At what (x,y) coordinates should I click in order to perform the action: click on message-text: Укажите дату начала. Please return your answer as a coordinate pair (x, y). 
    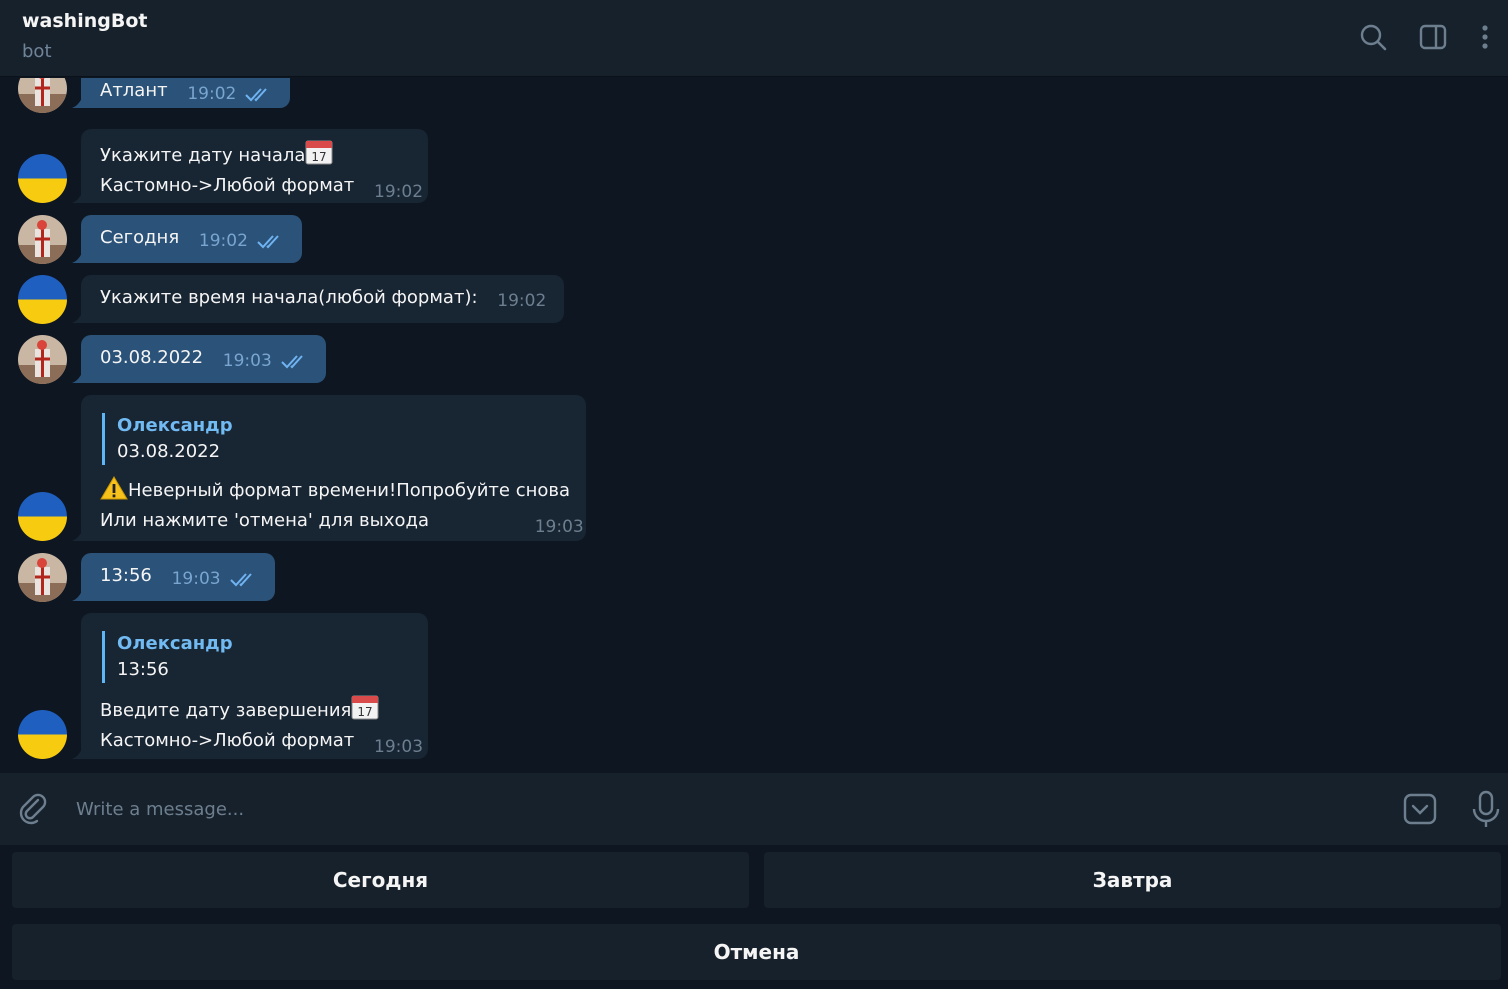
    Looking at the image, I should click on (203, 155).